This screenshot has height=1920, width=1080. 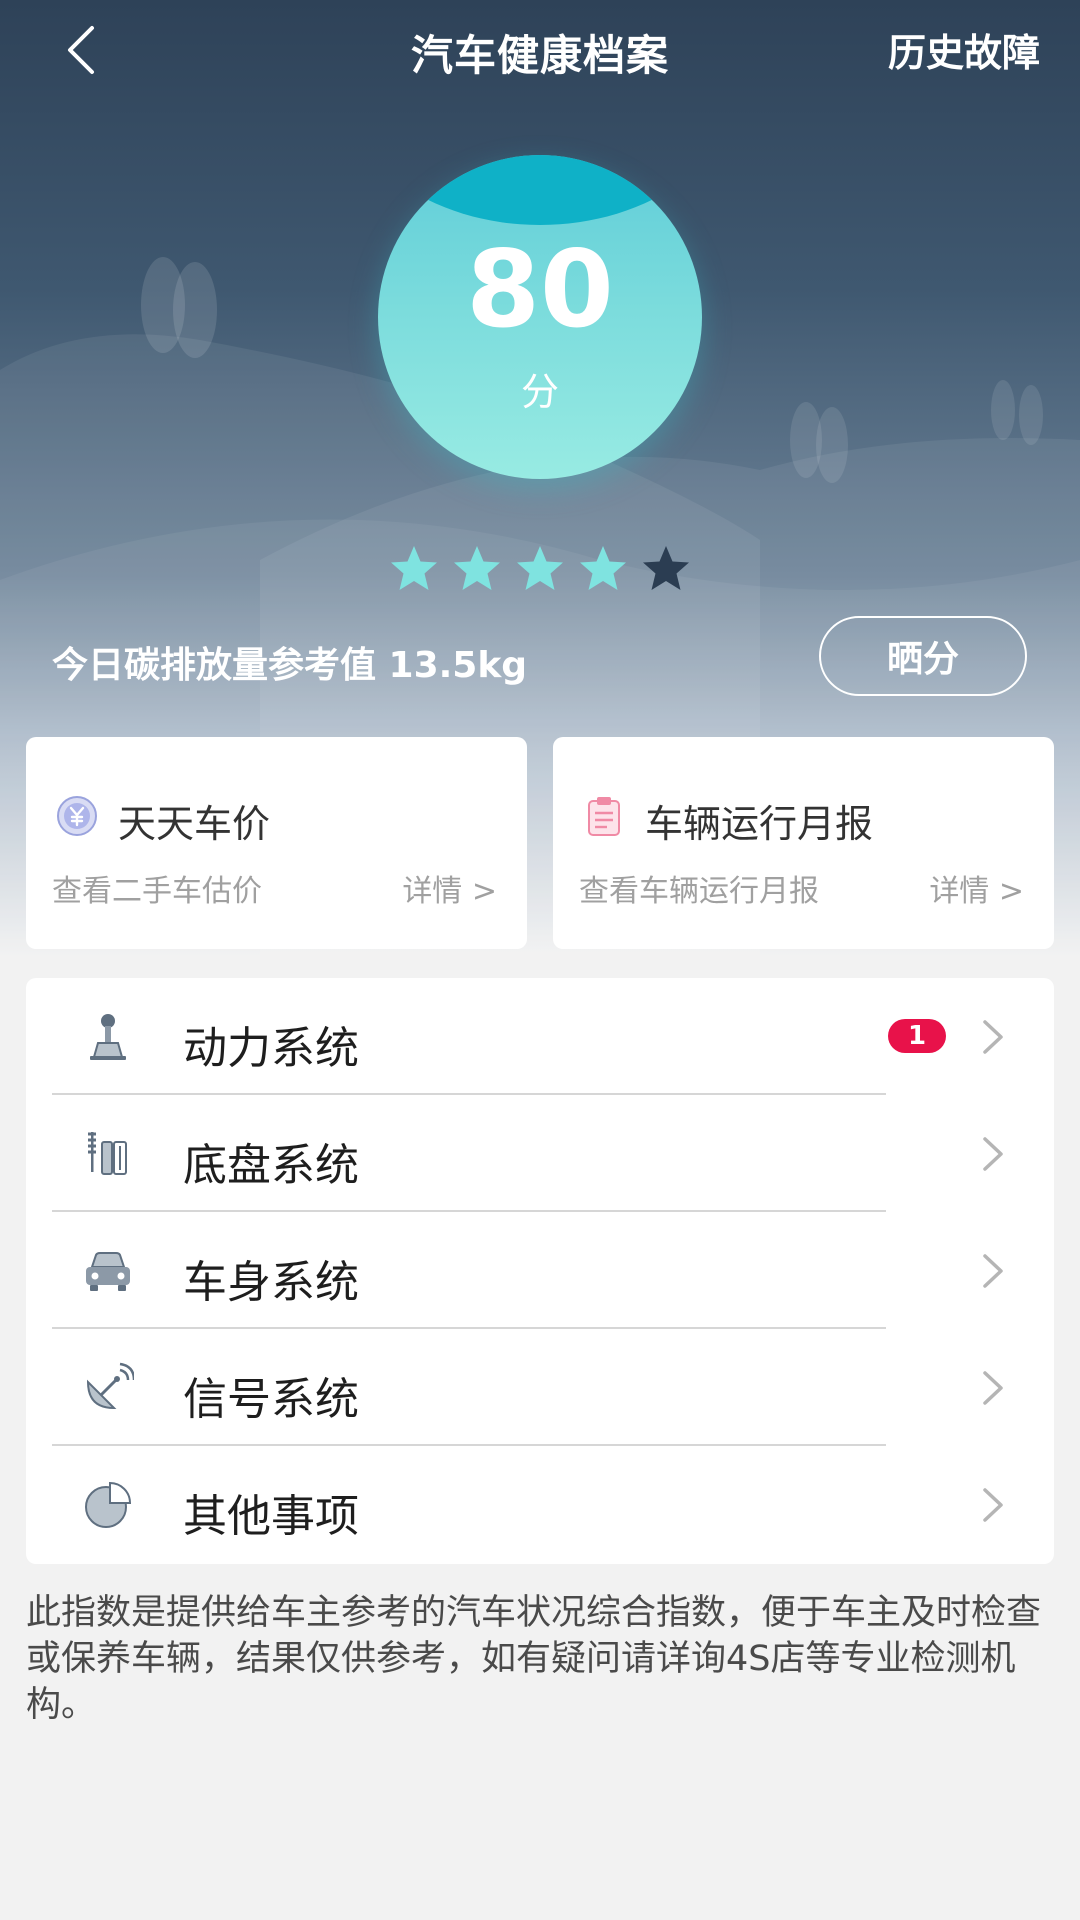 I want to click on system-row-body: 车身系统, so click(x=540, y=1270).